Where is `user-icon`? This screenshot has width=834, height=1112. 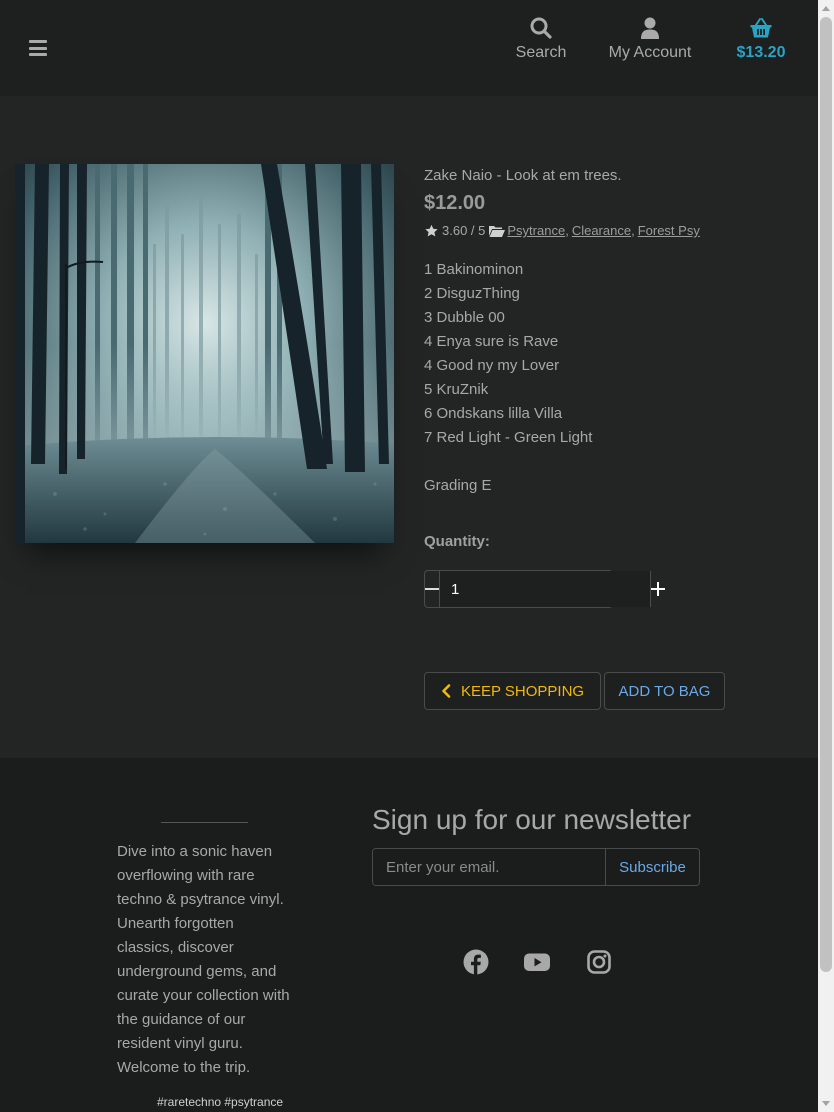 user-icon is located at coordinates (650, 28).